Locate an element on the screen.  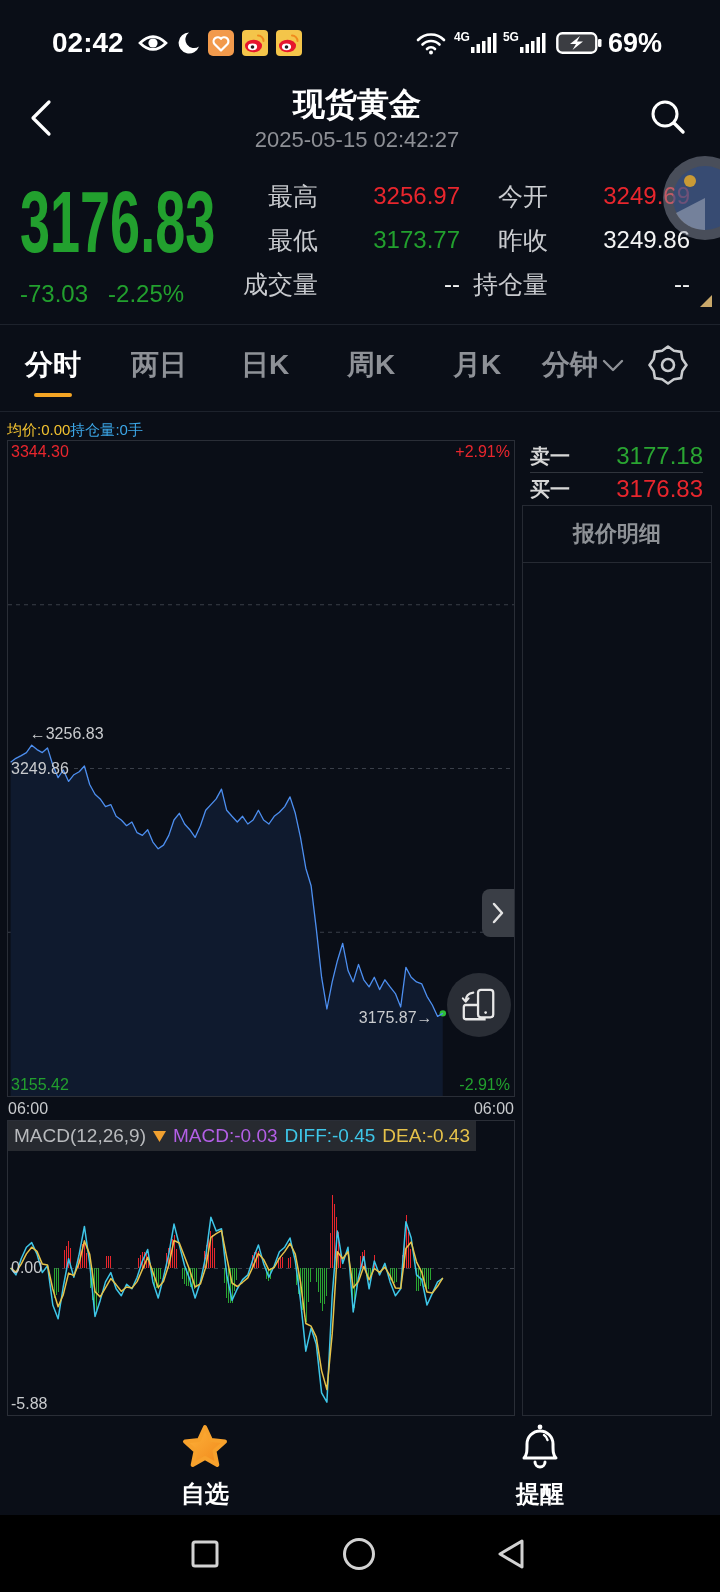
indicator-value: DIFF:-0.45 is located at coordinates (330, 1136).